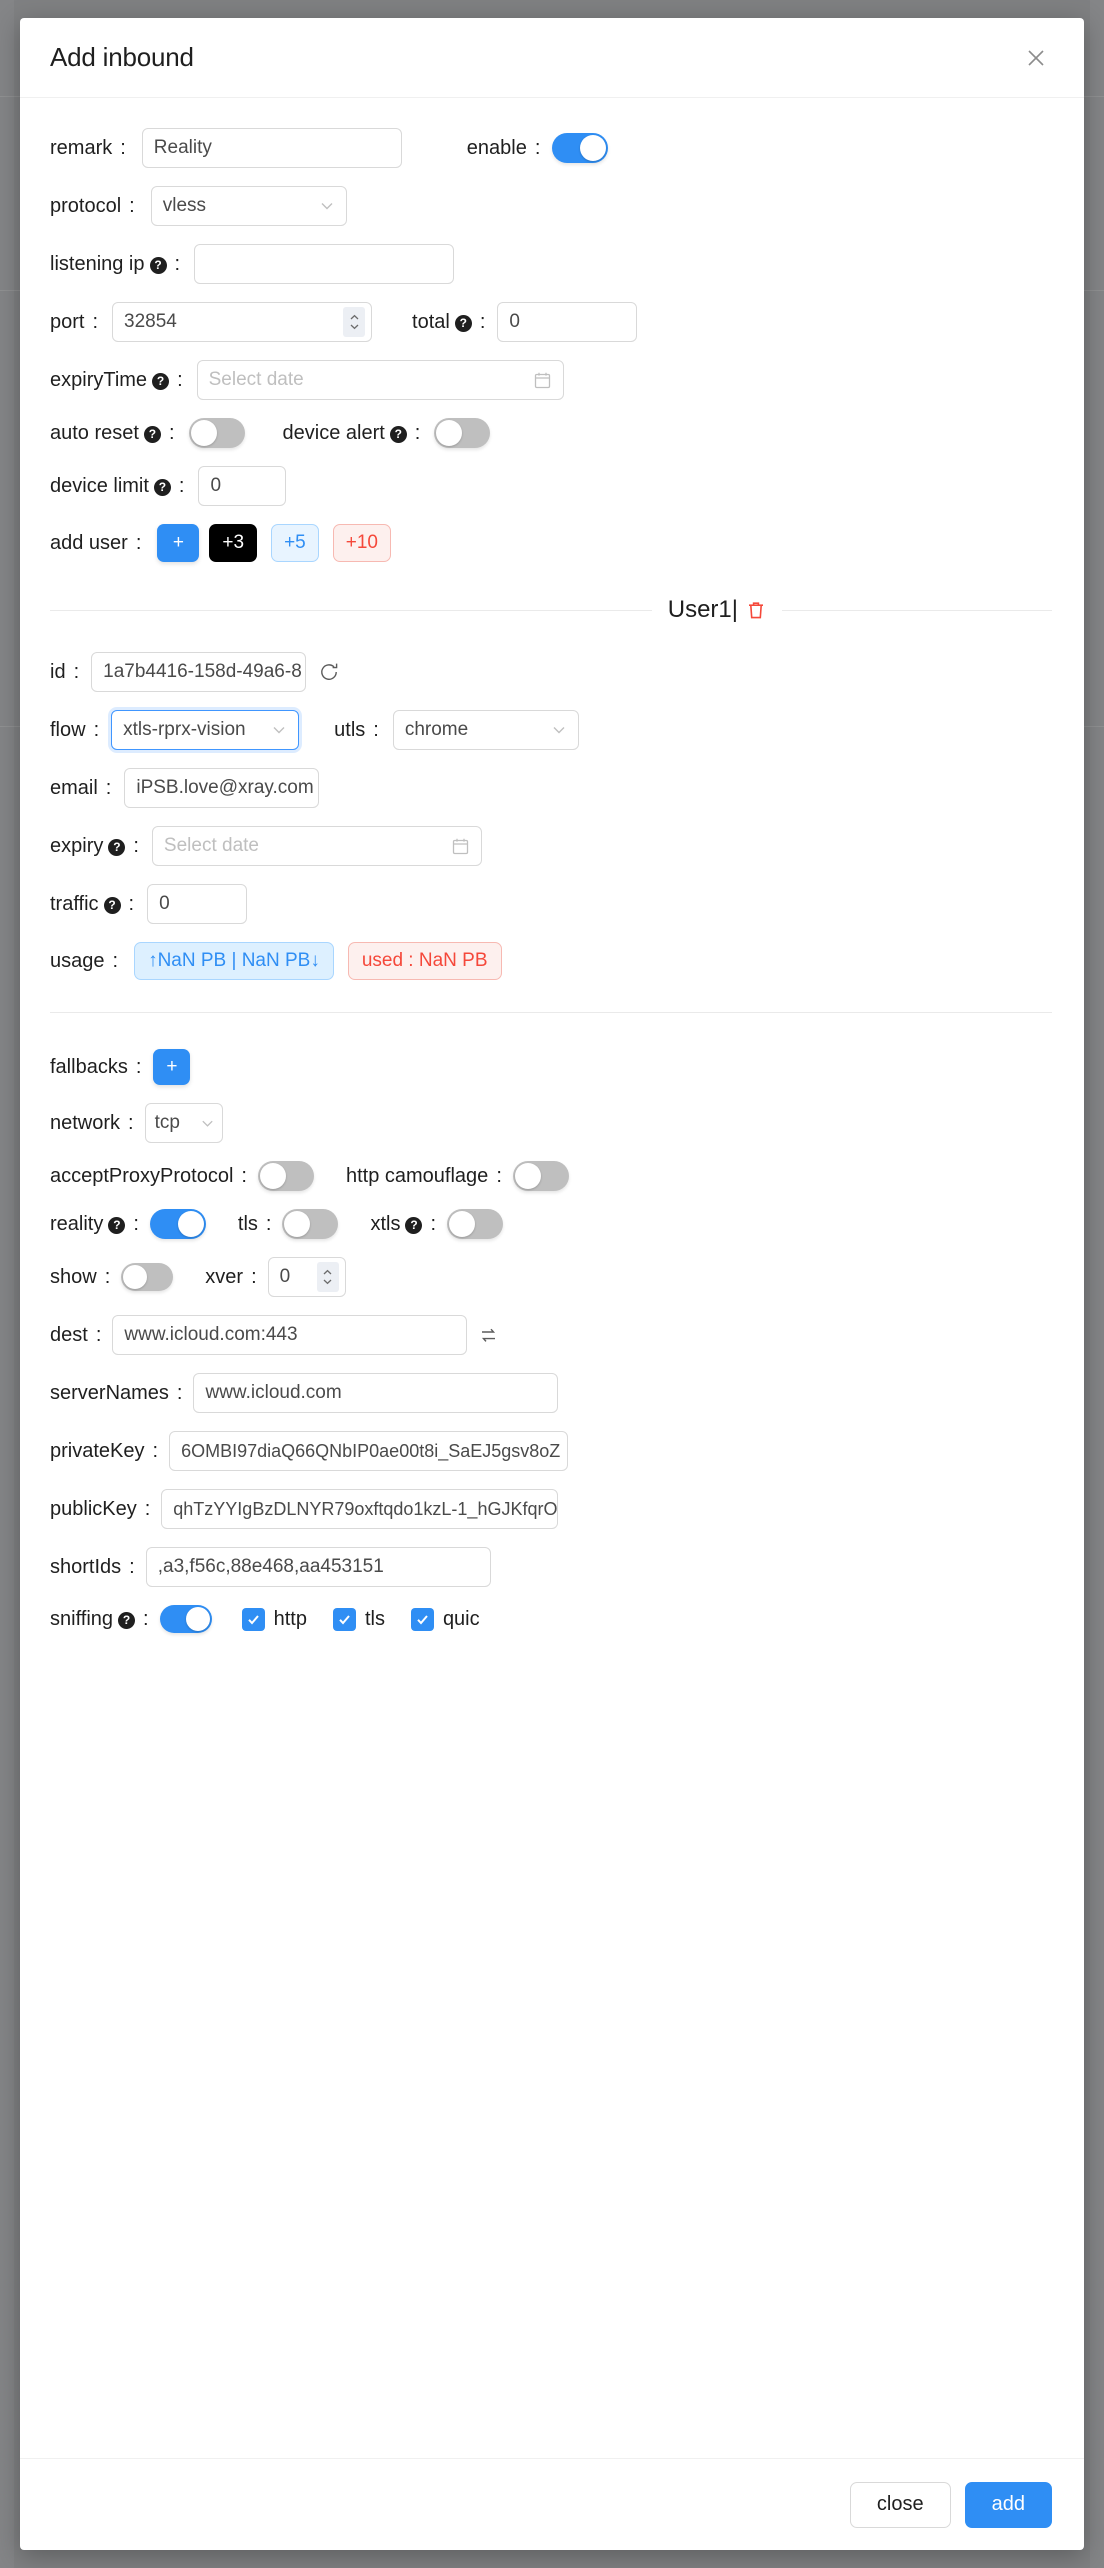  Describe the element at coordinates (94, 845) in the screenshot. I see `user-expiry-label: expiry ?:` at that location.